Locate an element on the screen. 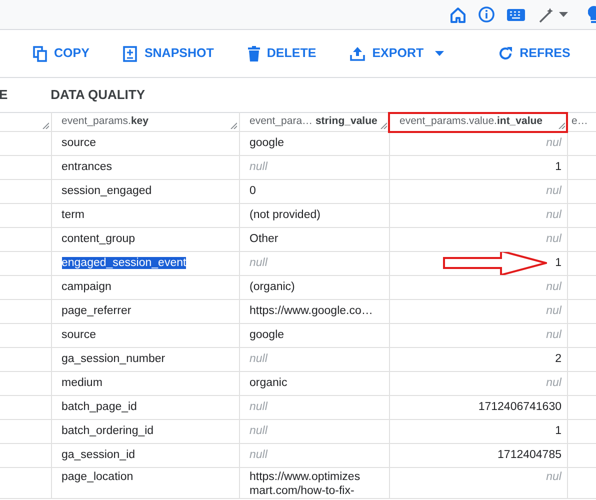 The height and width of the screenshot is (500, 596). table-cell: session_engaged is located at coordinates (145, 192).